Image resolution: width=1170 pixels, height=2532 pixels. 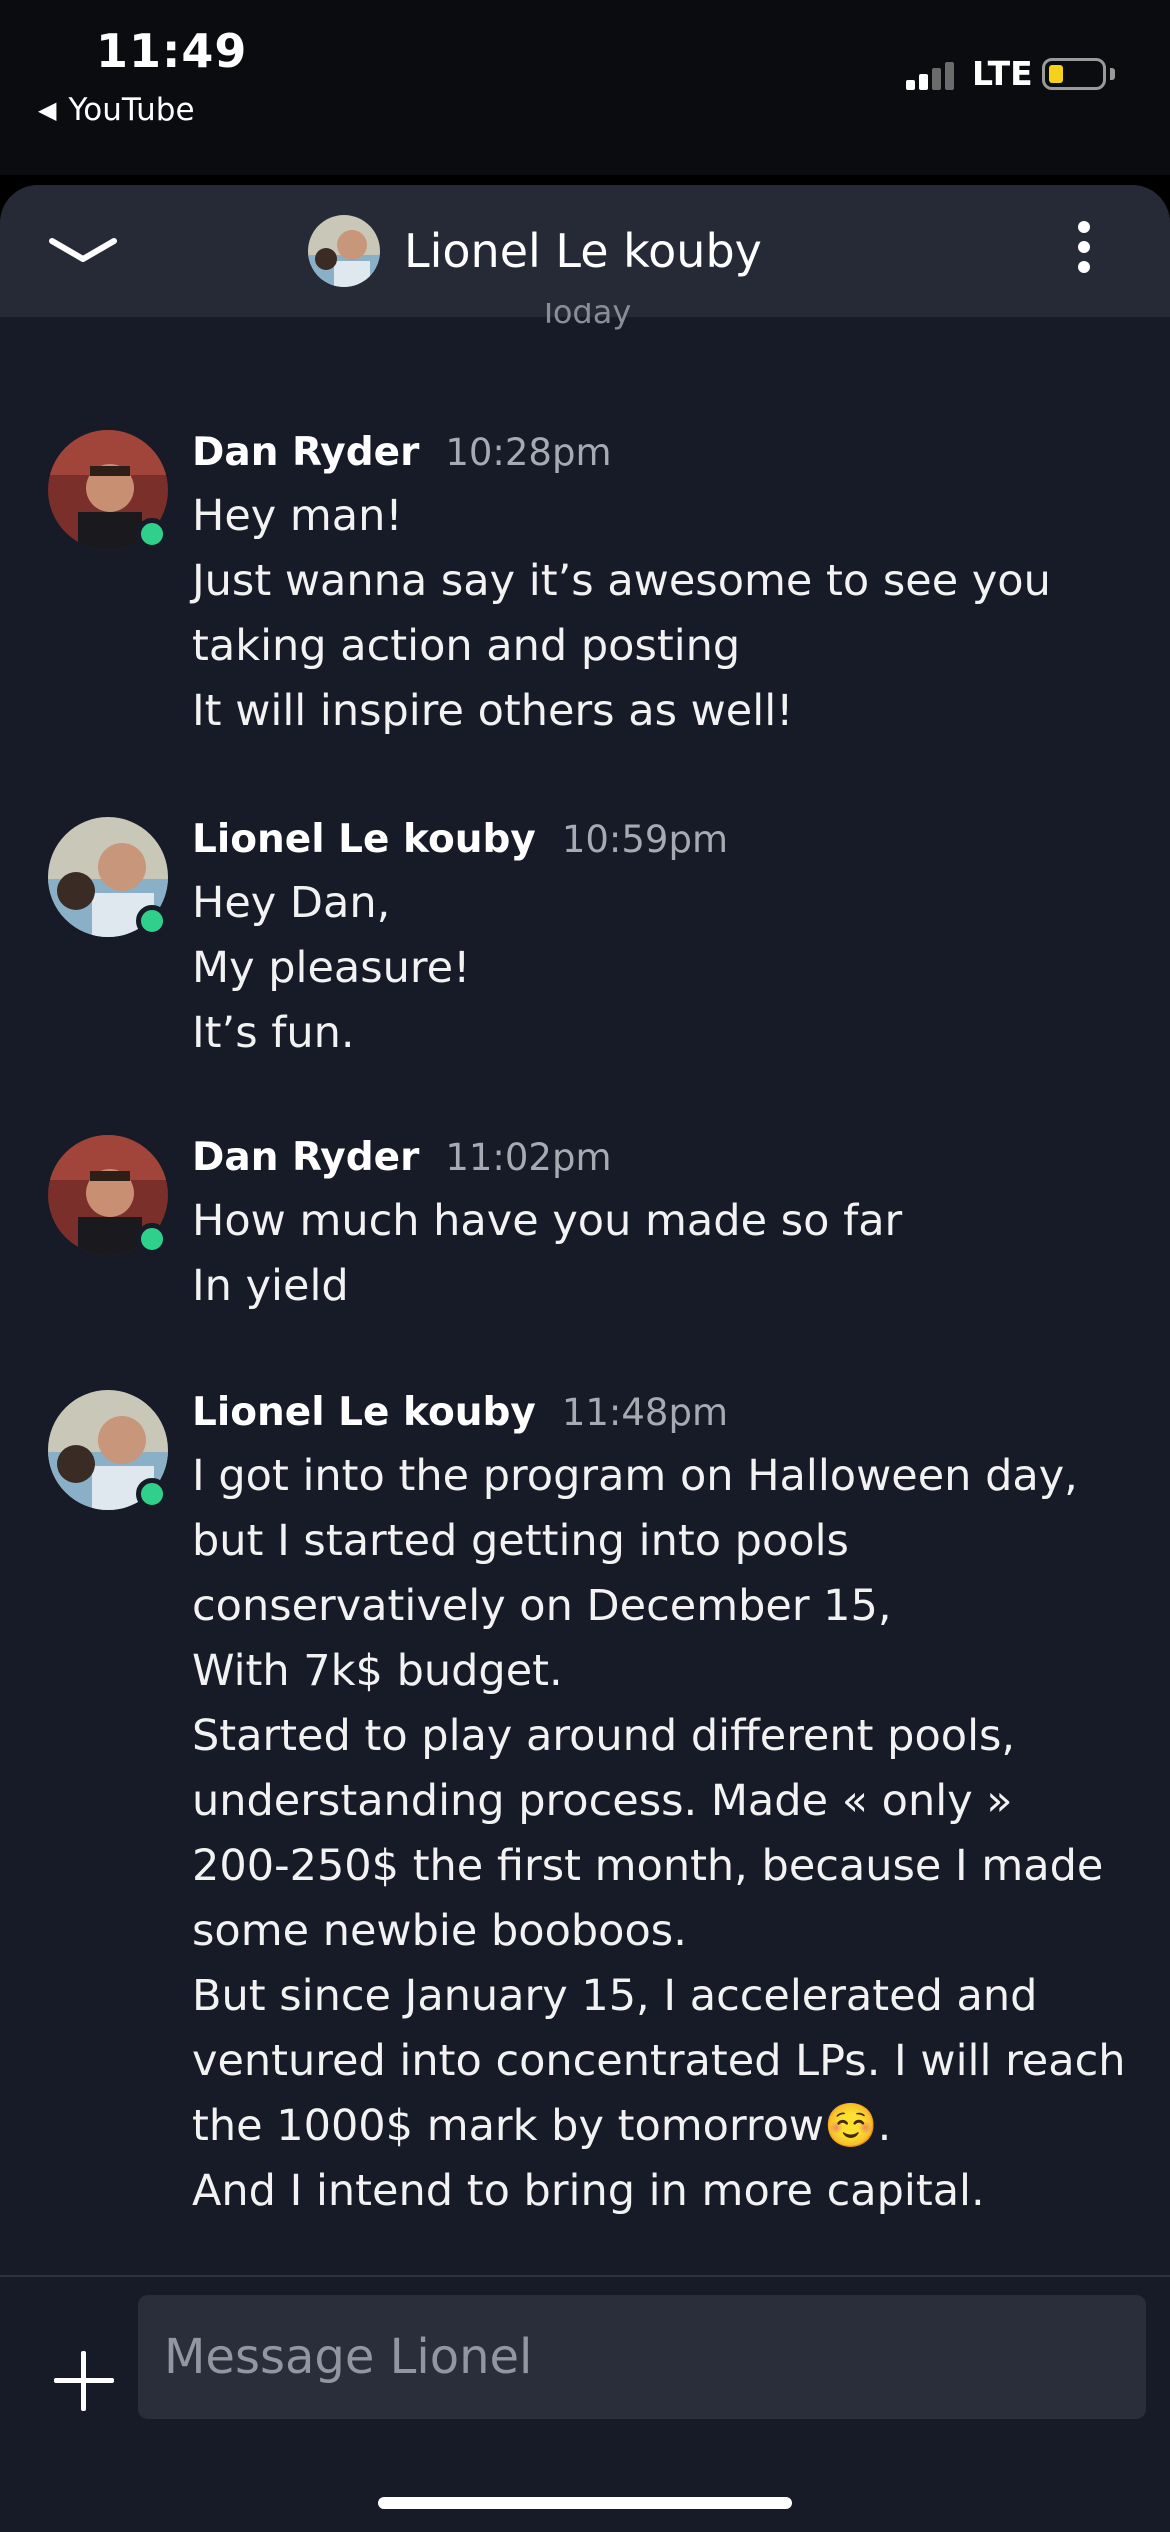 What do you see at coordinates (615, 1996) in the screenshot?
I see `message-line: But since January 15, I accelerated and` at bounding box center [615, 1996].